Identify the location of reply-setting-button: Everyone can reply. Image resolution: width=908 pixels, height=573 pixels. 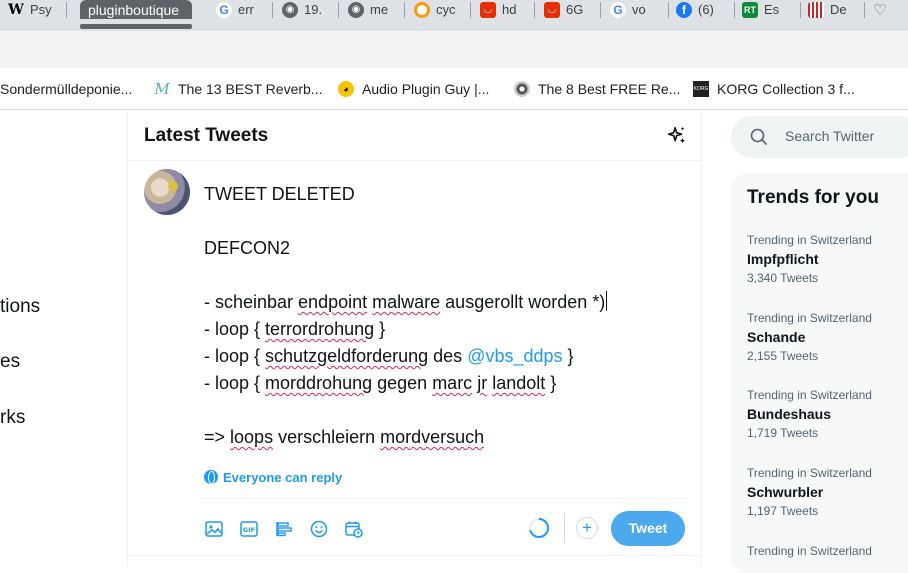
(273, 477).